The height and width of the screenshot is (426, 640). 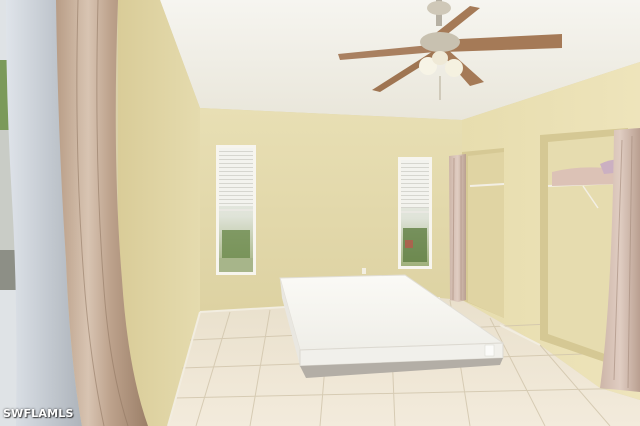 I want to click on mls-watermark: SWFLAMLS, so click(x=38, y=413).